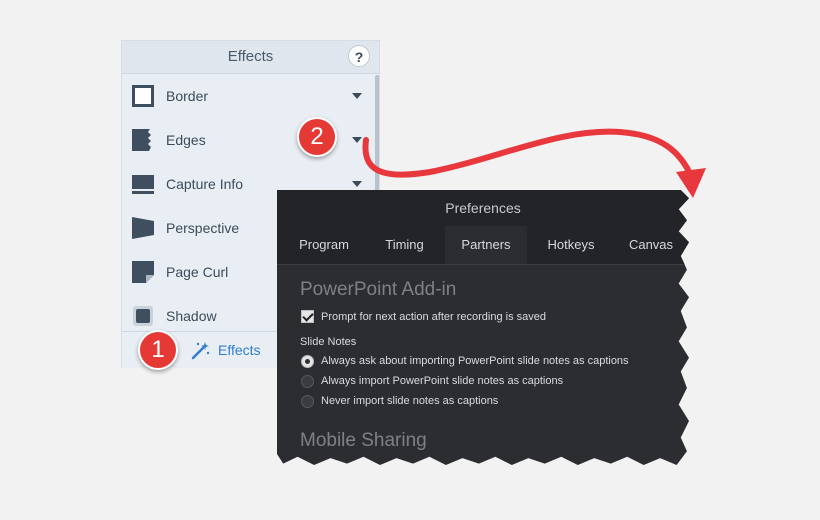 Image resolution: width=820 pixels, height=520 pixels. What do you see at coordinates (534, 163) in the screenshot?
I see `curved-arrow` at bounding box center [534, 163].